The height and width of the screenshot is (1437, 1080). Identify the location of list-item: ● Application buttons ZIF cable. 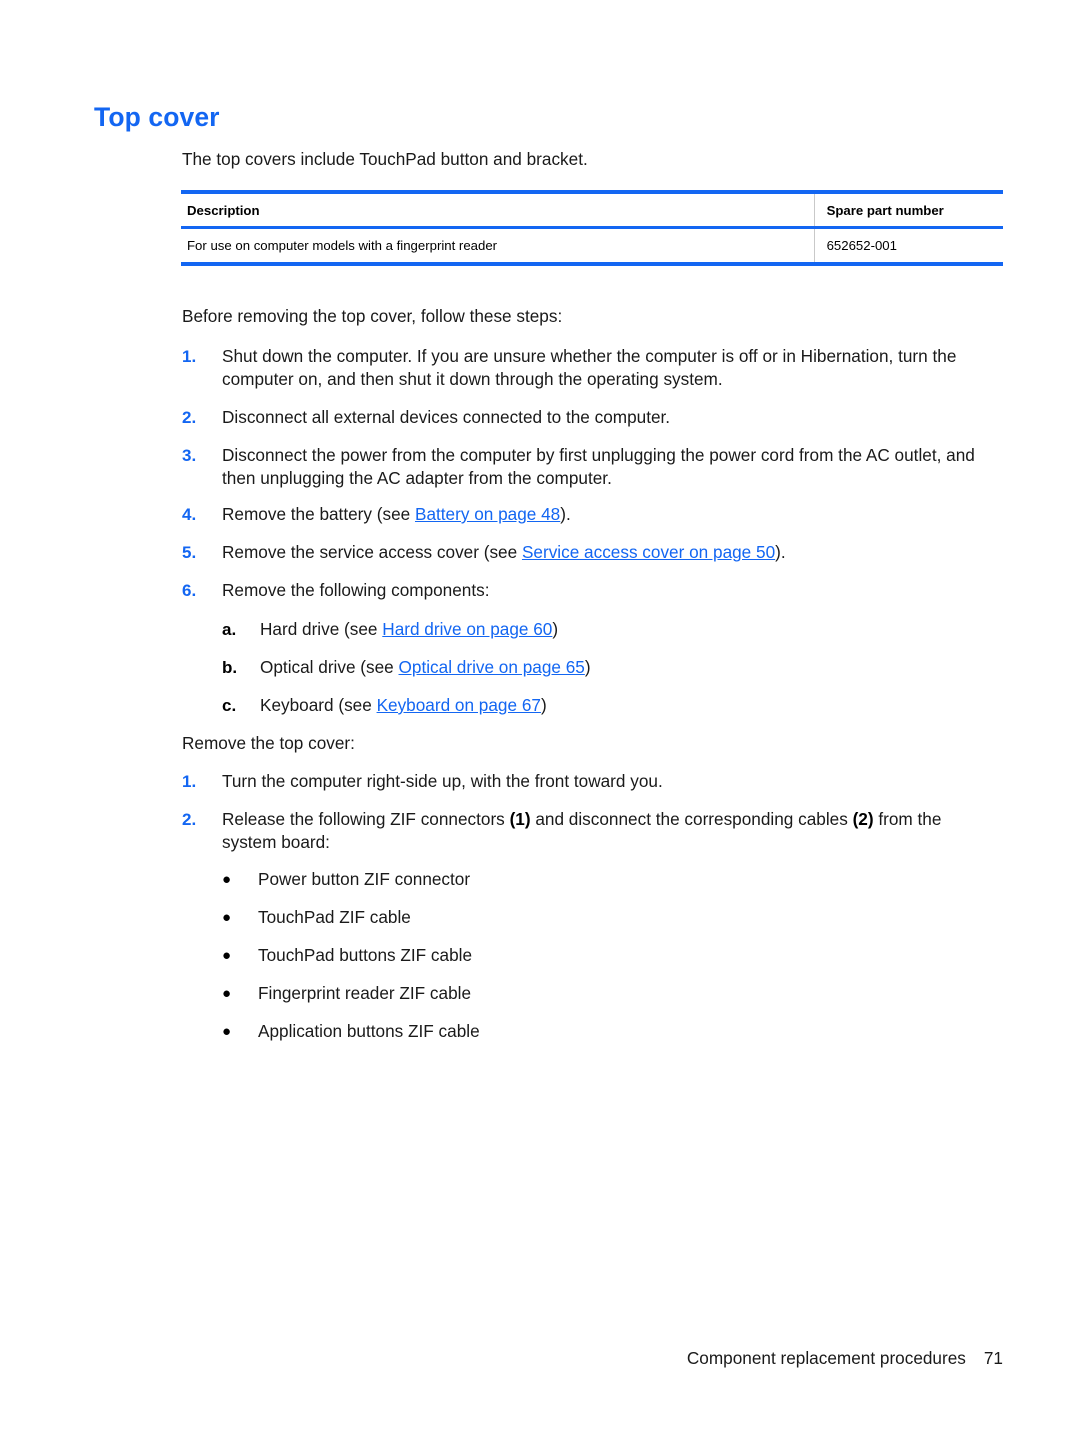
(572, 1031).